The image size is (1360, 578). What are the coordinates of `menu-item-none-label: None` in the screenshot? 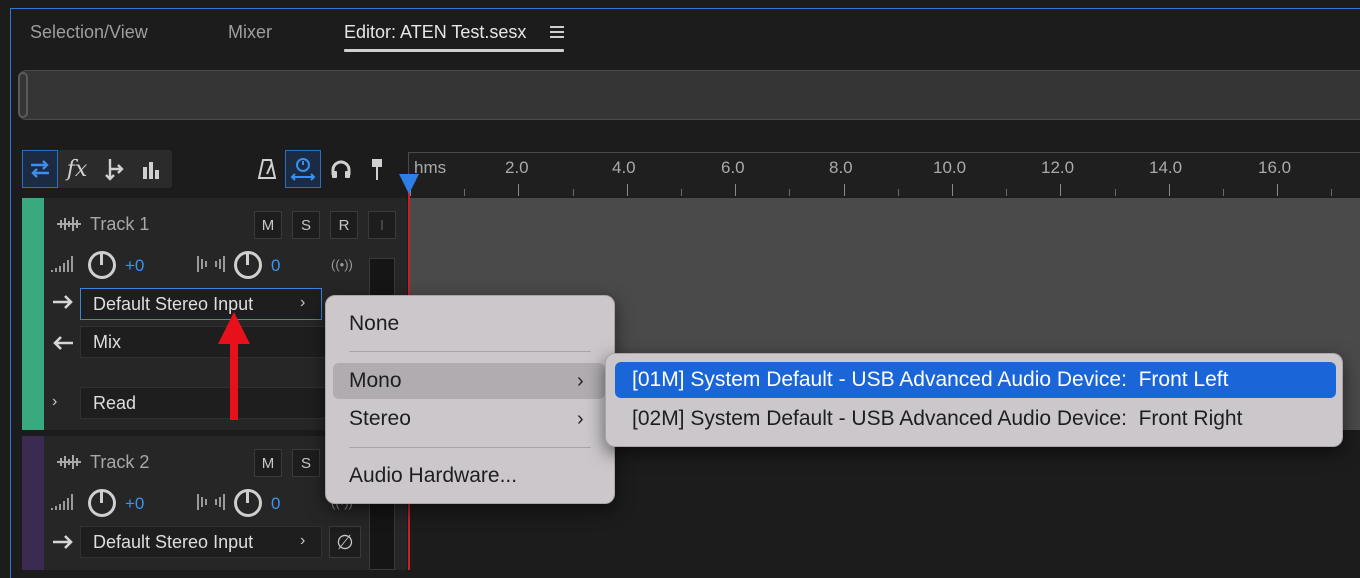 It's located at (374, 323).